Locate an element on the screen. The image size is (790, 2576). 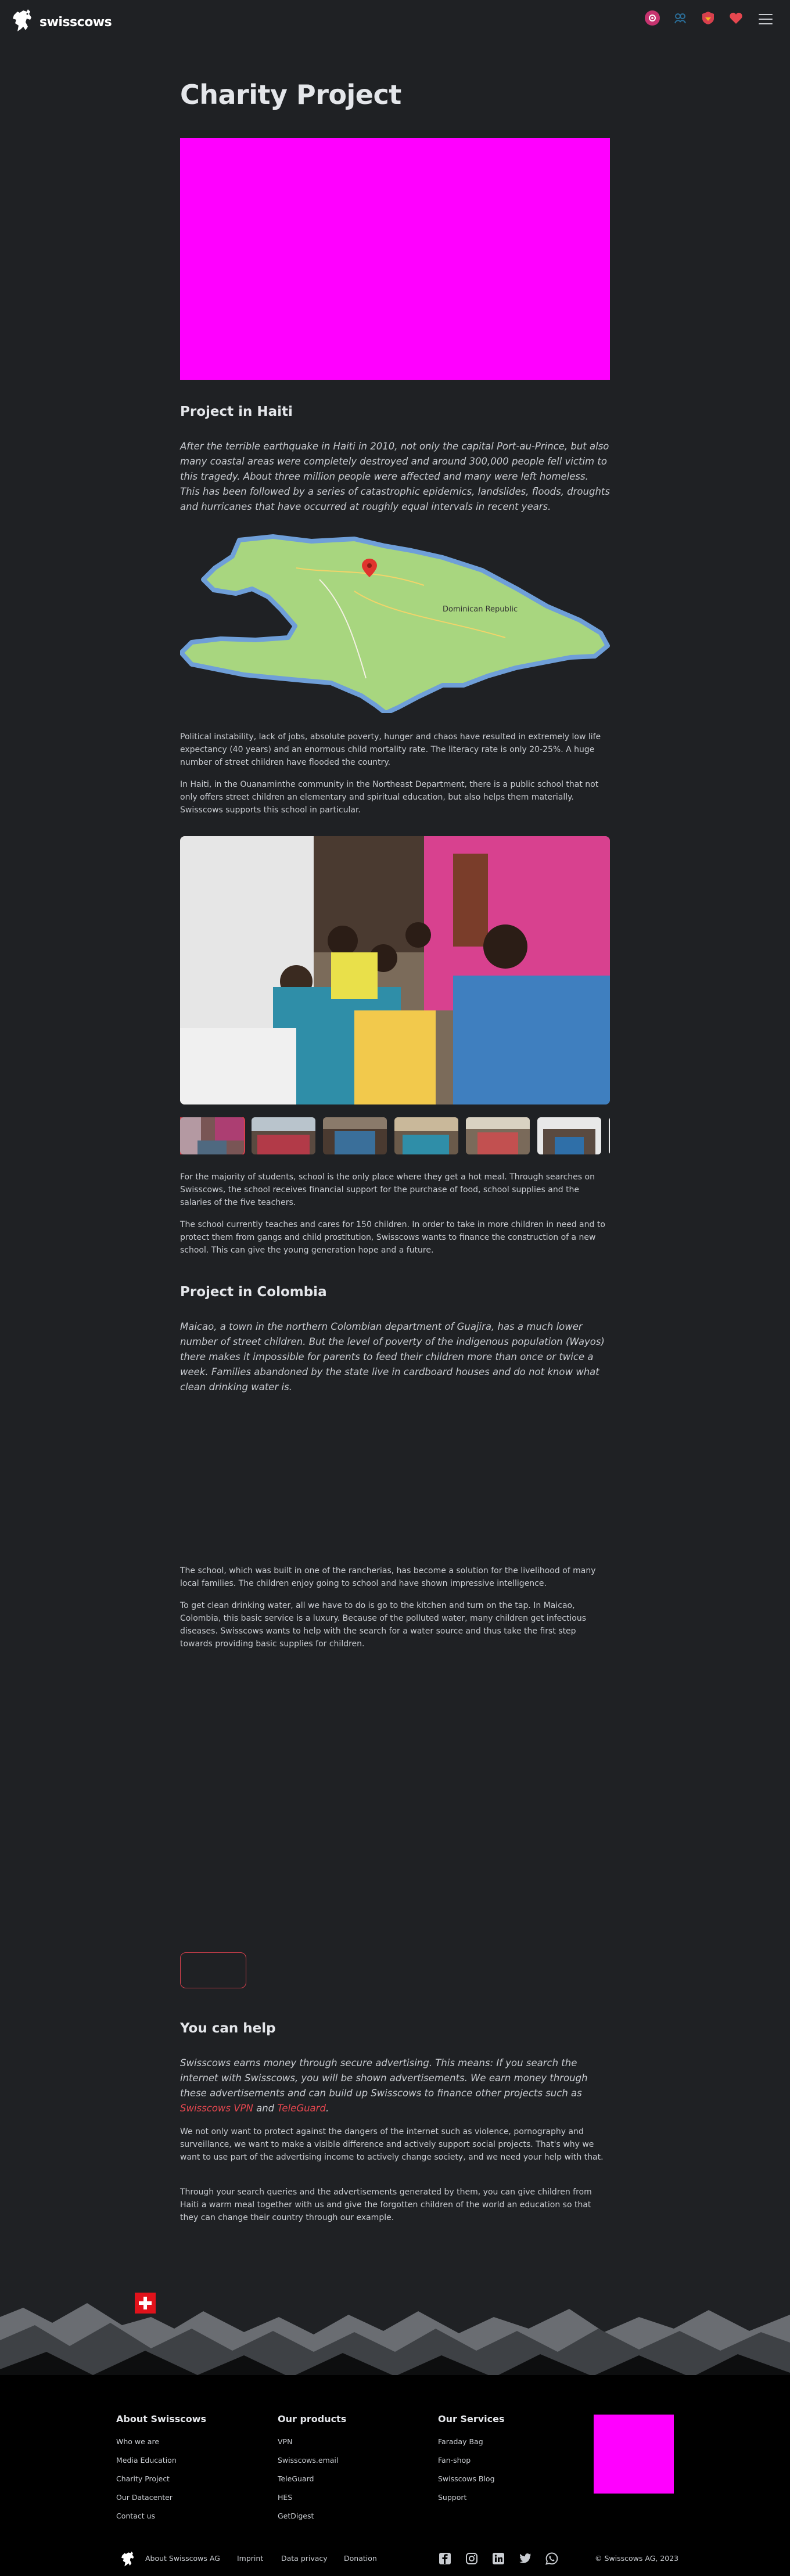
vpn-icon is located at coordinates (709, 18).